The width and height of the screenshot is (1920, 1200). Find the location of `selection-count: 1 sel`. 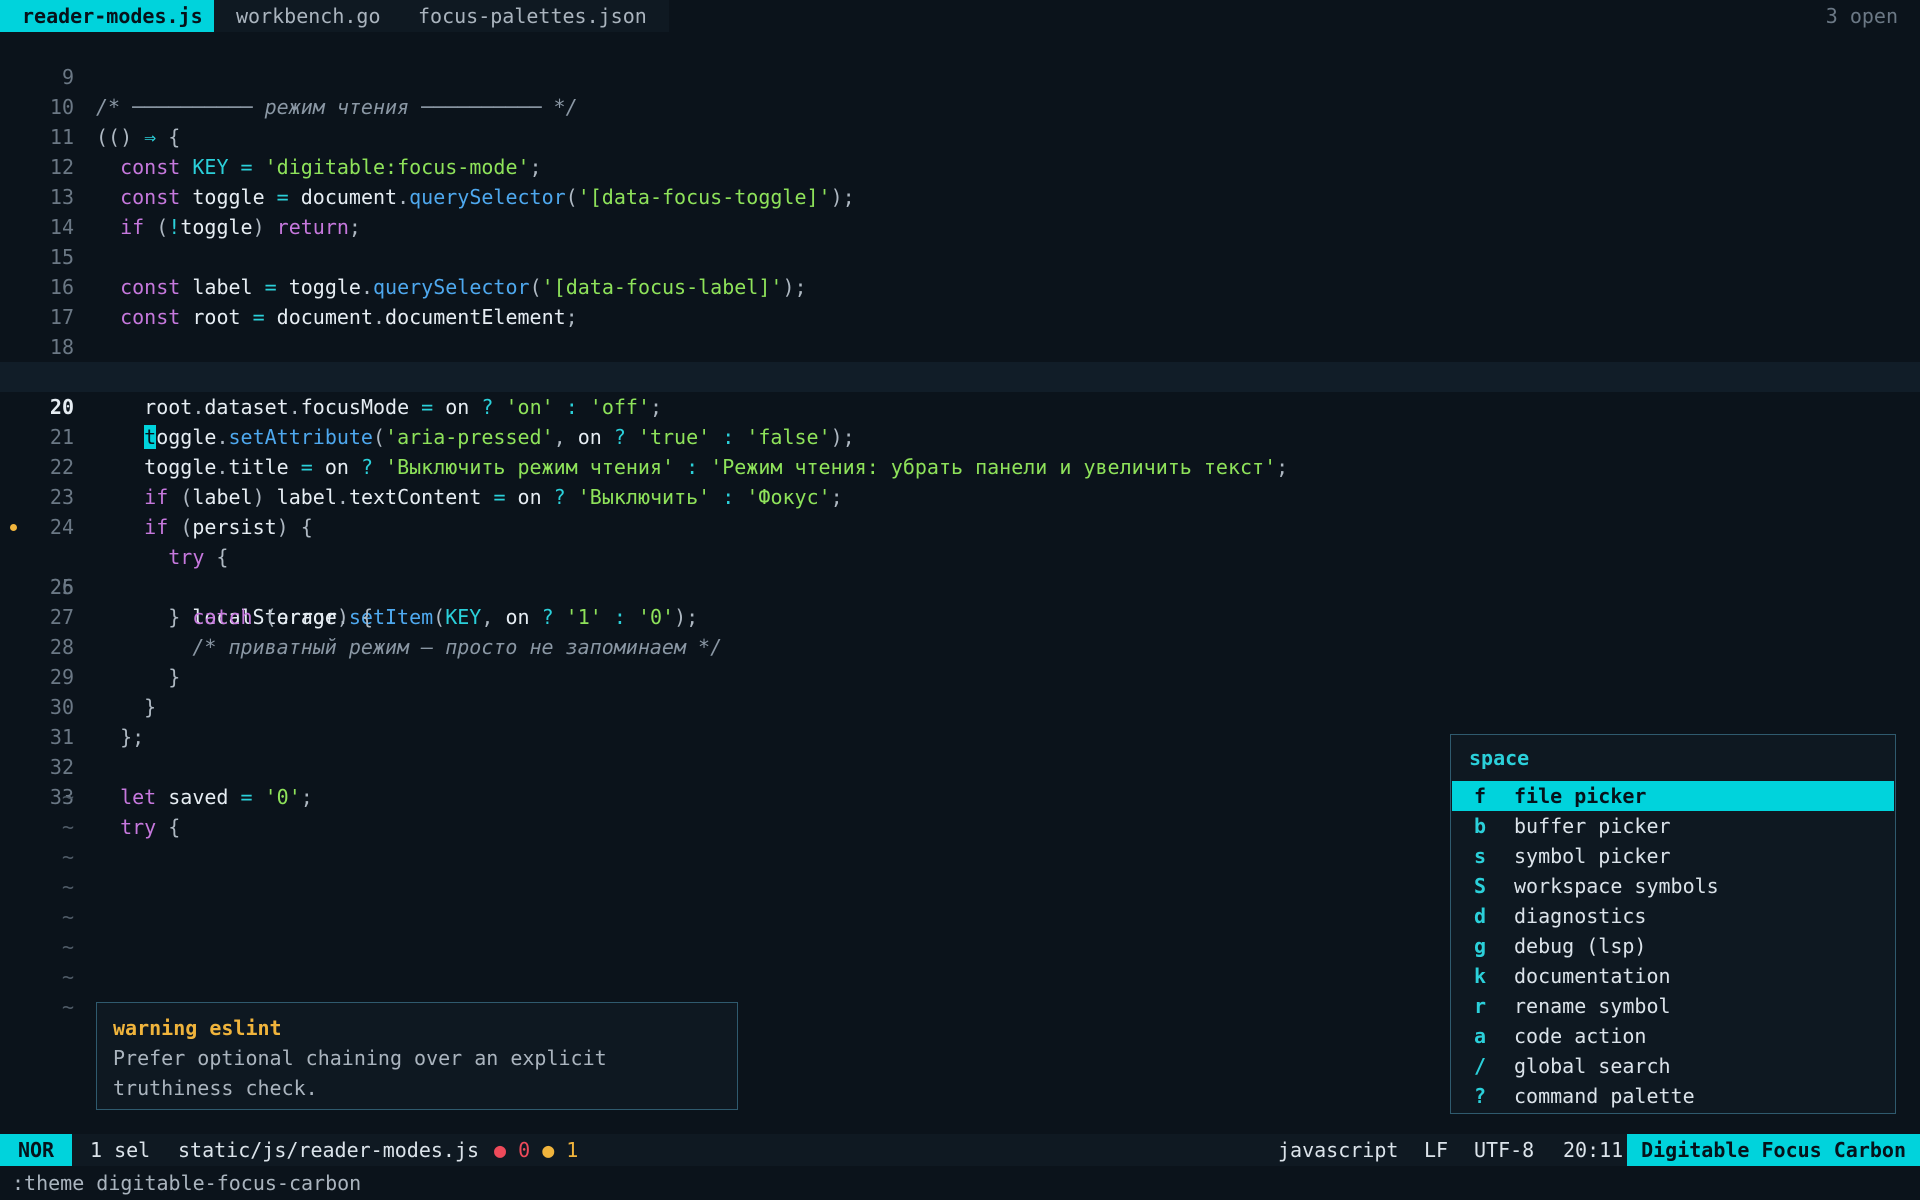

selection-count: 1 sel is located at coordinates (120, 1150).